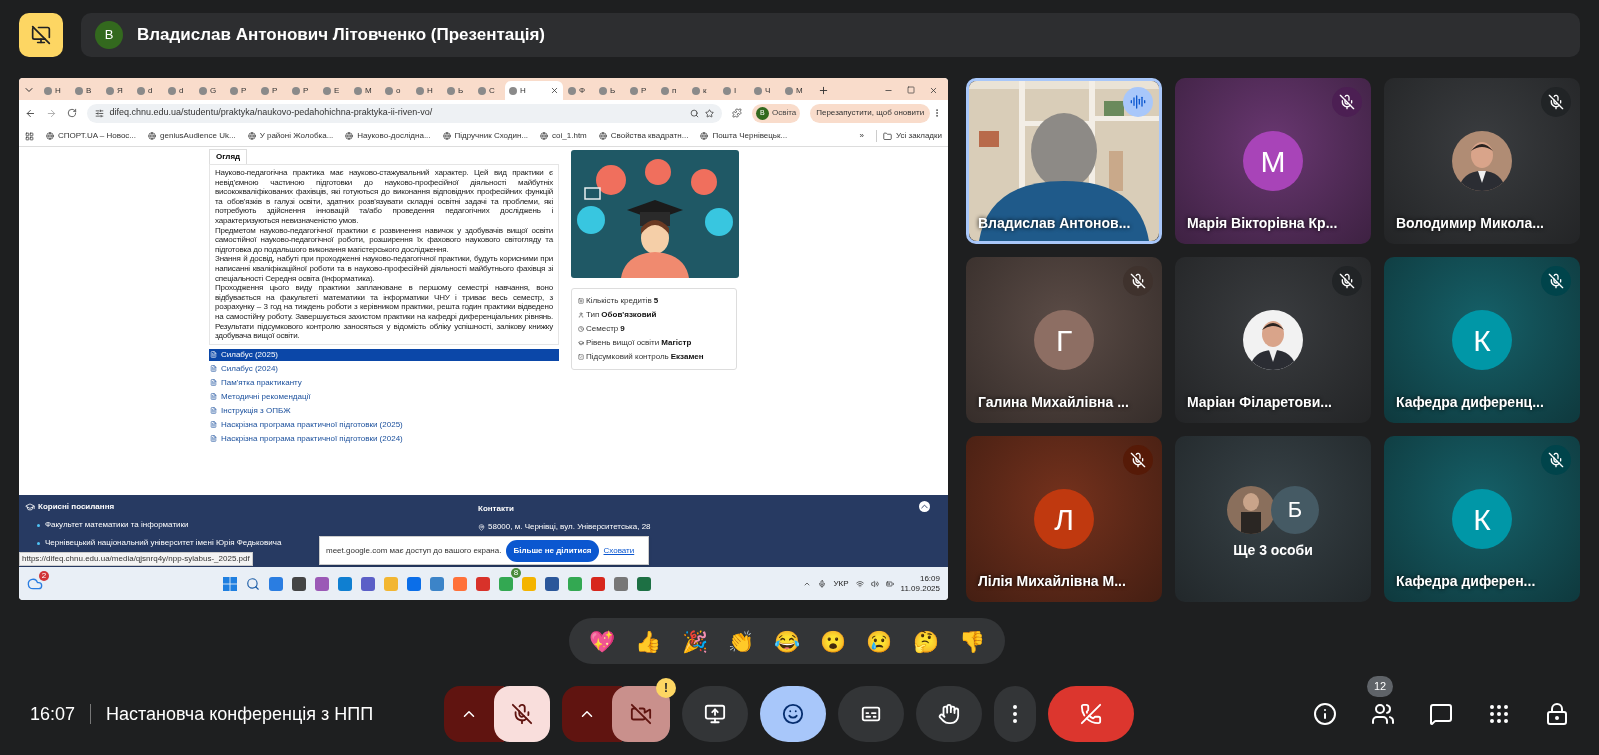 The height and width of the screenshot is (755, 1599). I want to click on captions-button, so click(871, 714).